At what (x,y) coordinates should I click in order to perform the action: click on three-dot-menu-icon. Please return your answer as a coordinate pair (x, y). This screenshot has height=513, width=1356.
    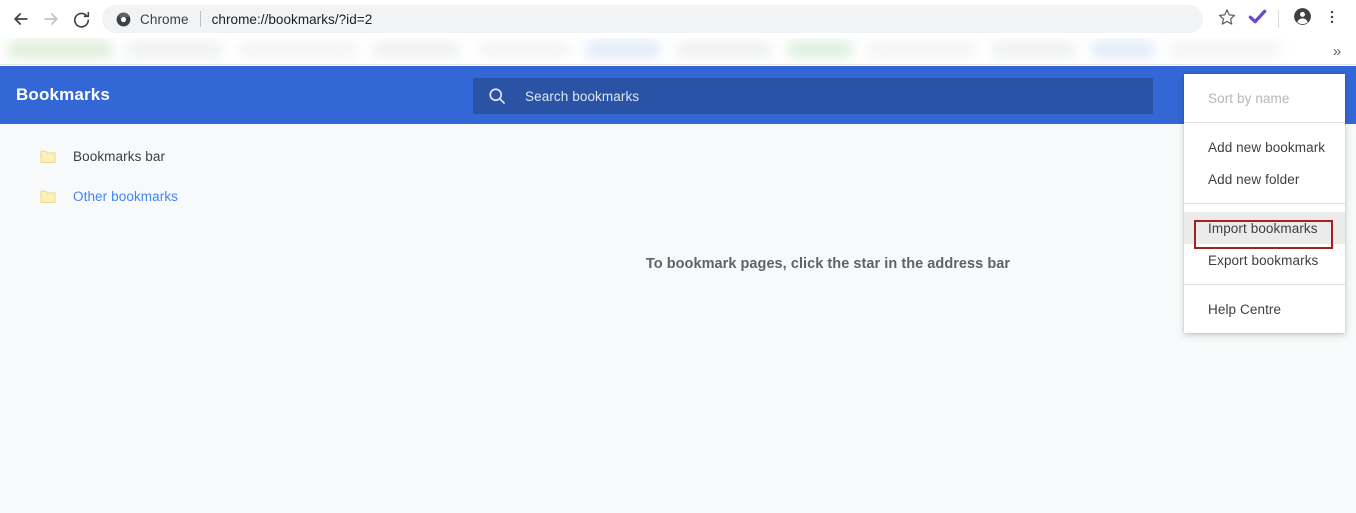
    Looking at the image, I should click on (1332, 19).